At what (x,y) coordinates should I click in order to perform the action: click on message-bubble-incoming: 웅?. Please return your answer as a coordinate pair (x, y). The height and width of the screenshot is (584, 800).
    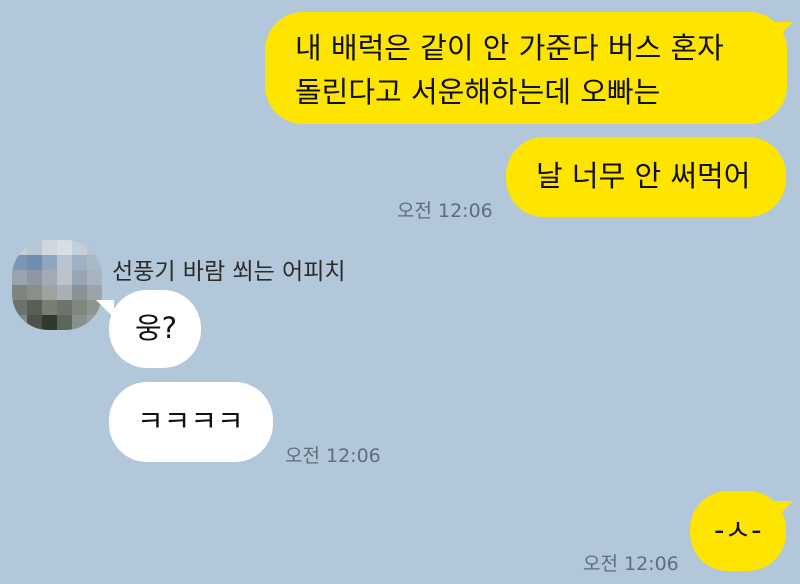
    Looking at the image, I should click on (155, 329).